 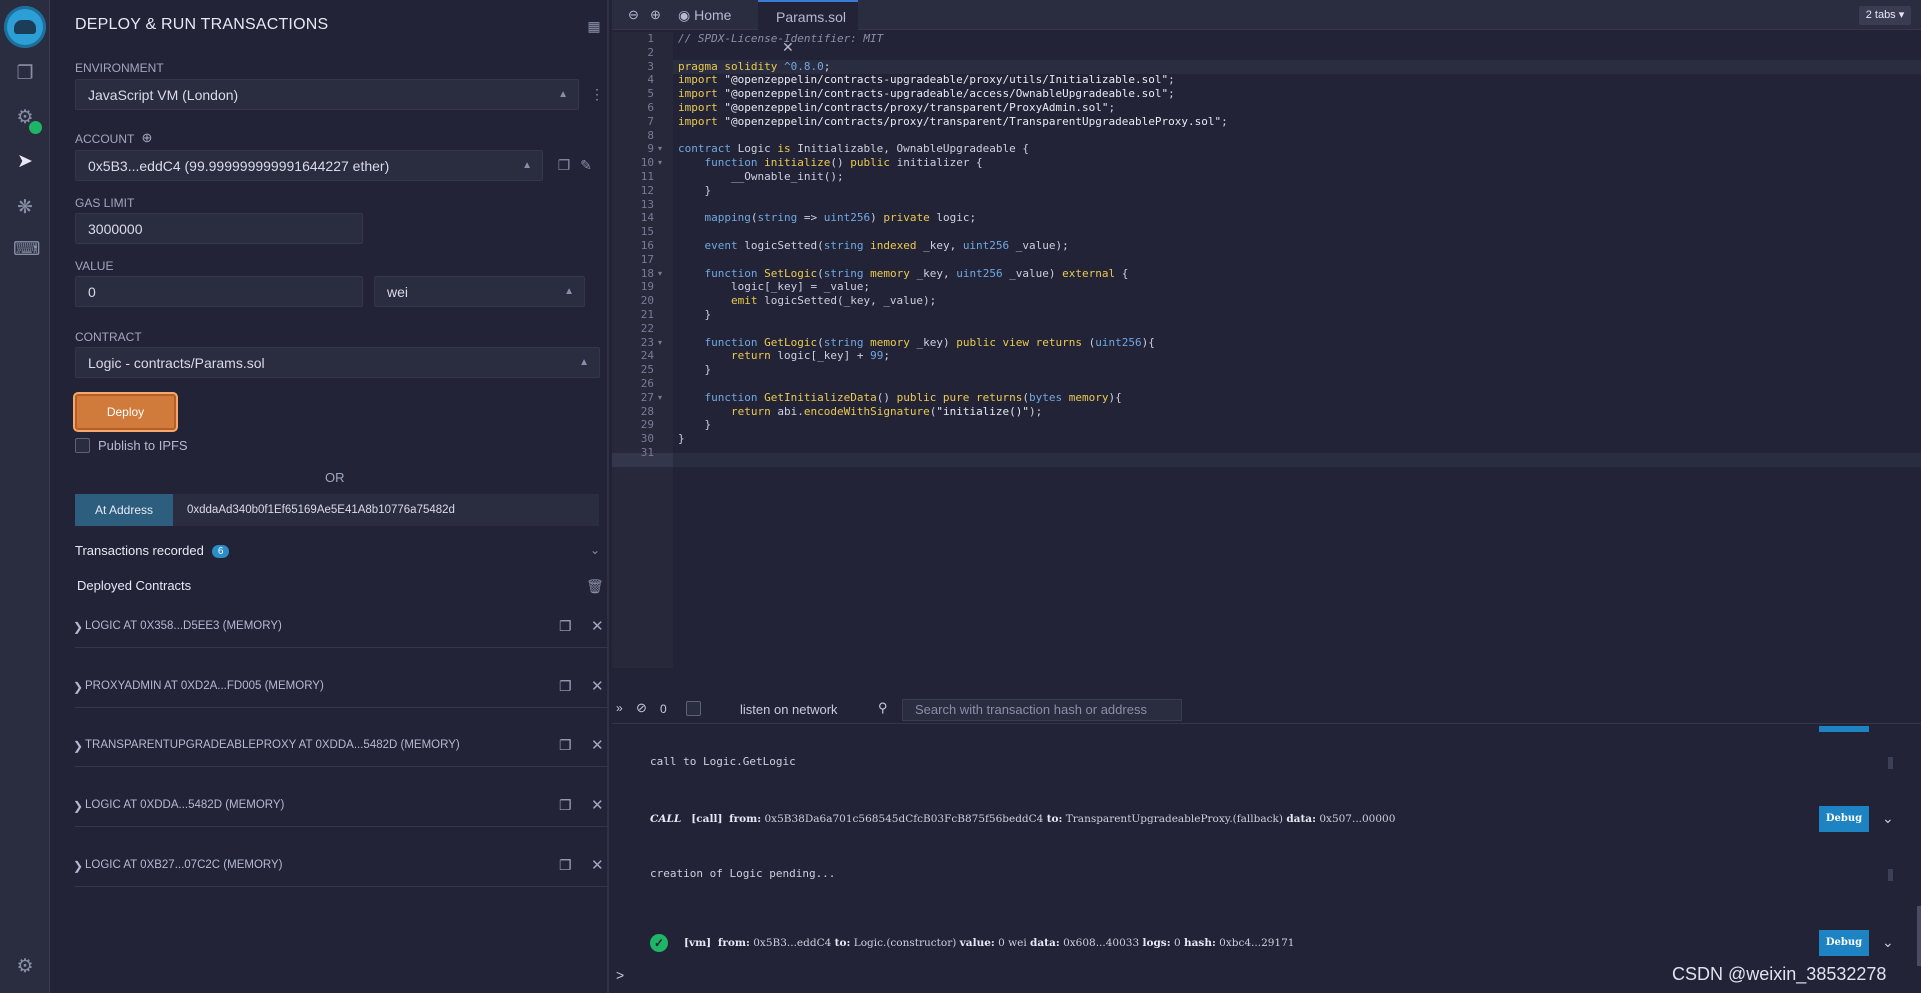 I want to click on clear-console-icon: ⊘, so click(x=641, y=708).